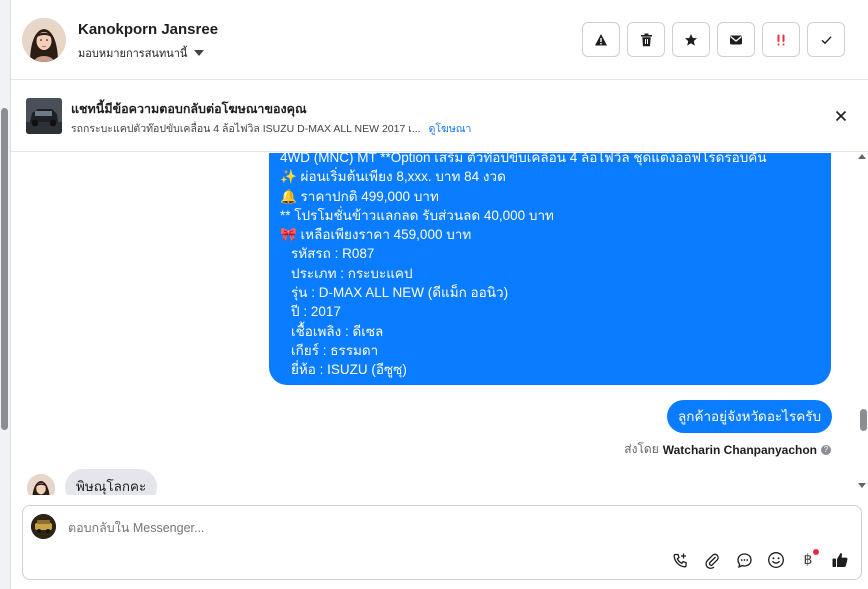 The image size is (868, 589). What do you see at coordinates (776, 560) in the screenshot?
I see `emoji-icon` at bounding box center [776, 560].